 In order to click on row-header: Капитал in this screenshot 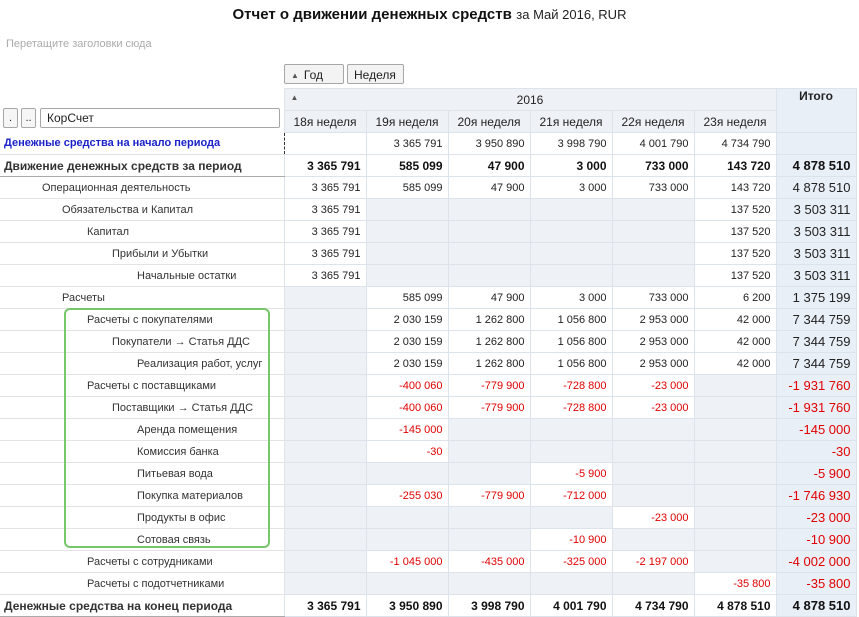, I will do `click(142, 231)`.